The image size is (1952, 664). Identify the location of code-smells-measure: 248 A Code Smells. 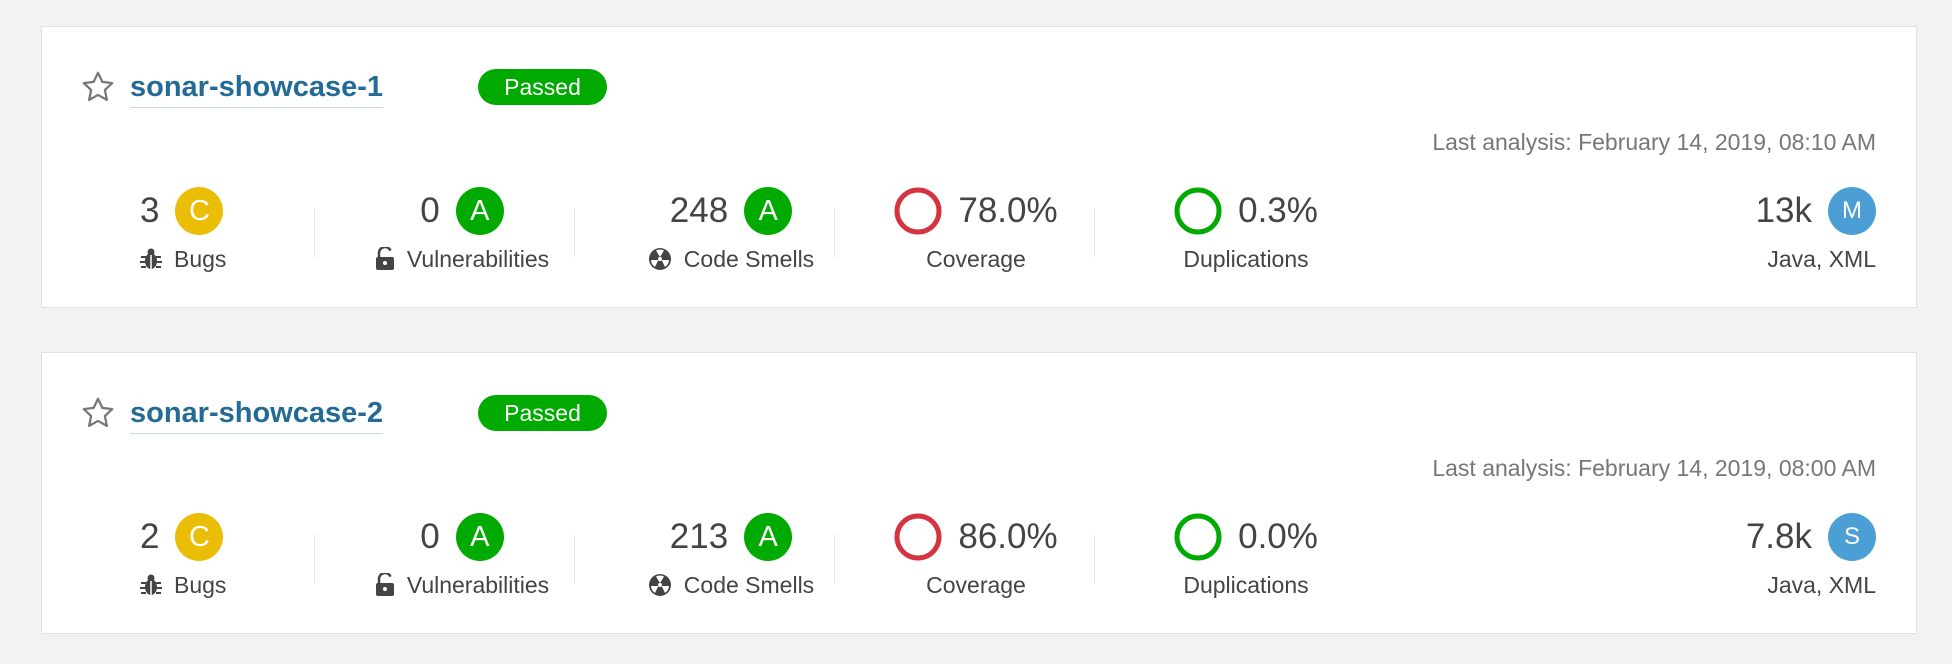
(731, 232).